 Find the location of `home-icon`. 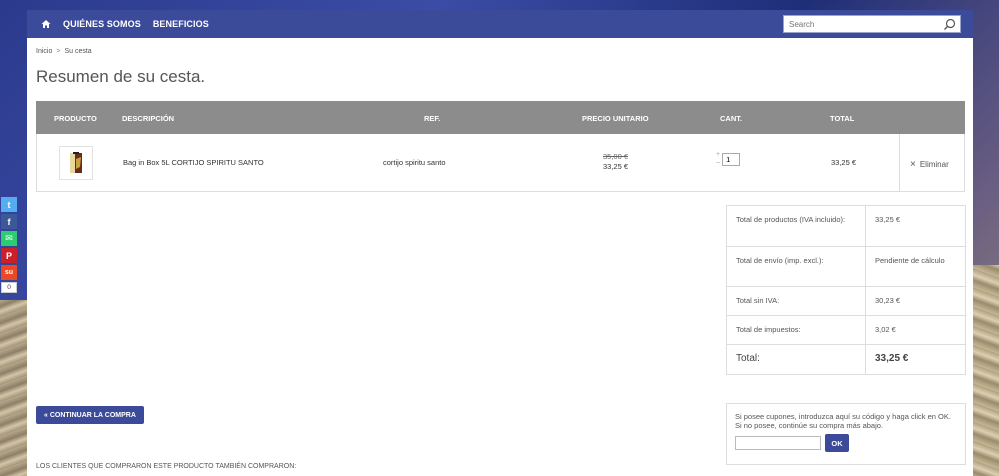

home-icon is located at coordinates (46, 24).